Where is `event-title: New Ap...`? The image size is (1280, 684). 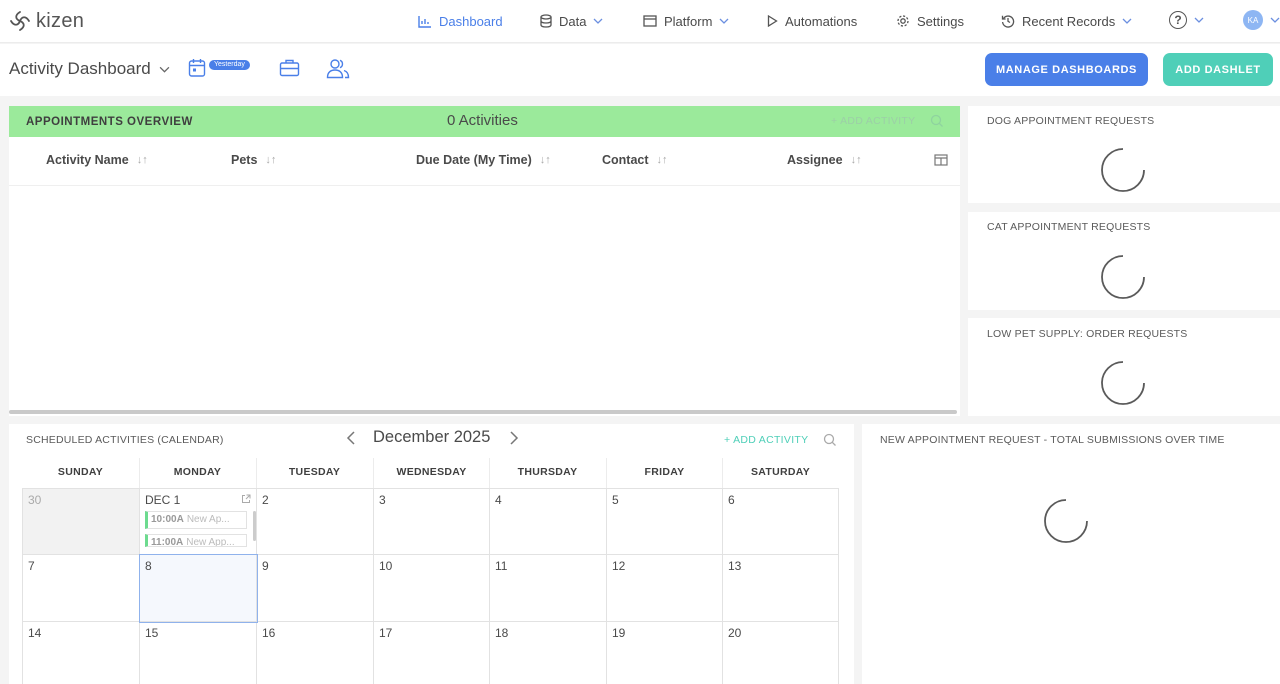
event-title: New Ap... is located at coordinates (208, 519).